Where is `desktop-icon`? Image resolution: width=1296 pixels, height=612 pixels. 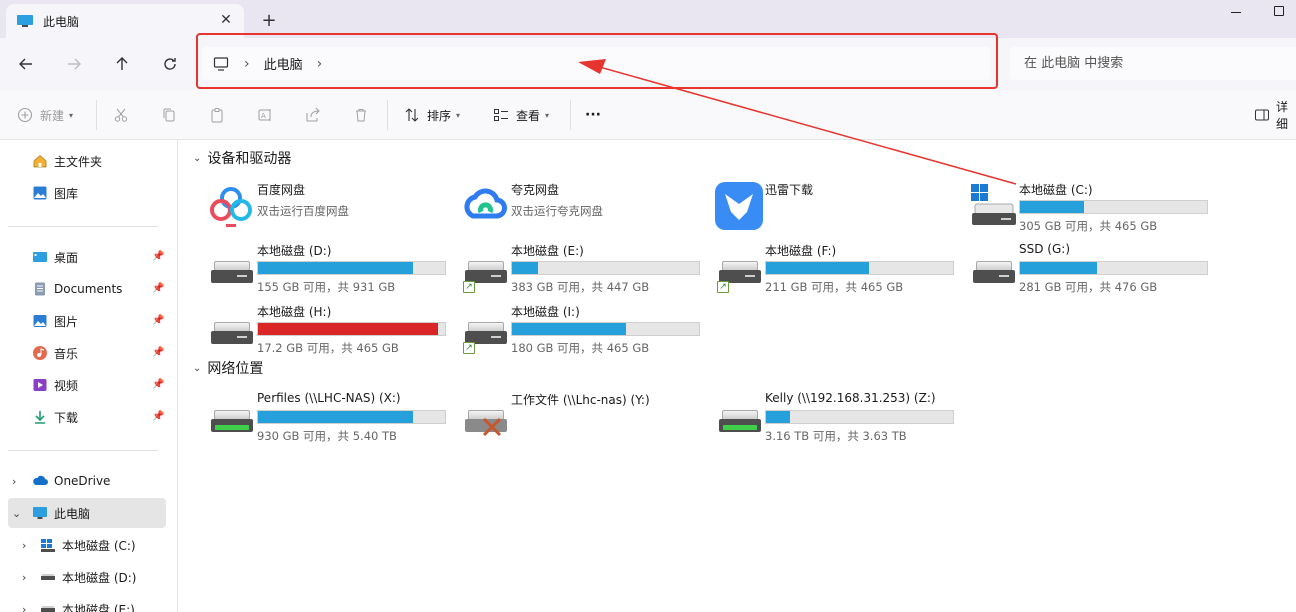
desktop-icon is located at coordinates (40, 257).